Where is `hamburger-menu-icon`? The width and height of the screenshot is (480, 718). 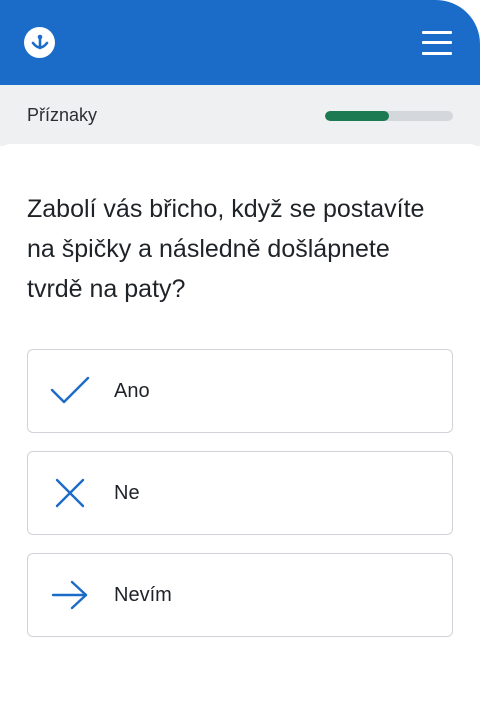
hamburger-menu-icon is located at coordinates (437, 42).